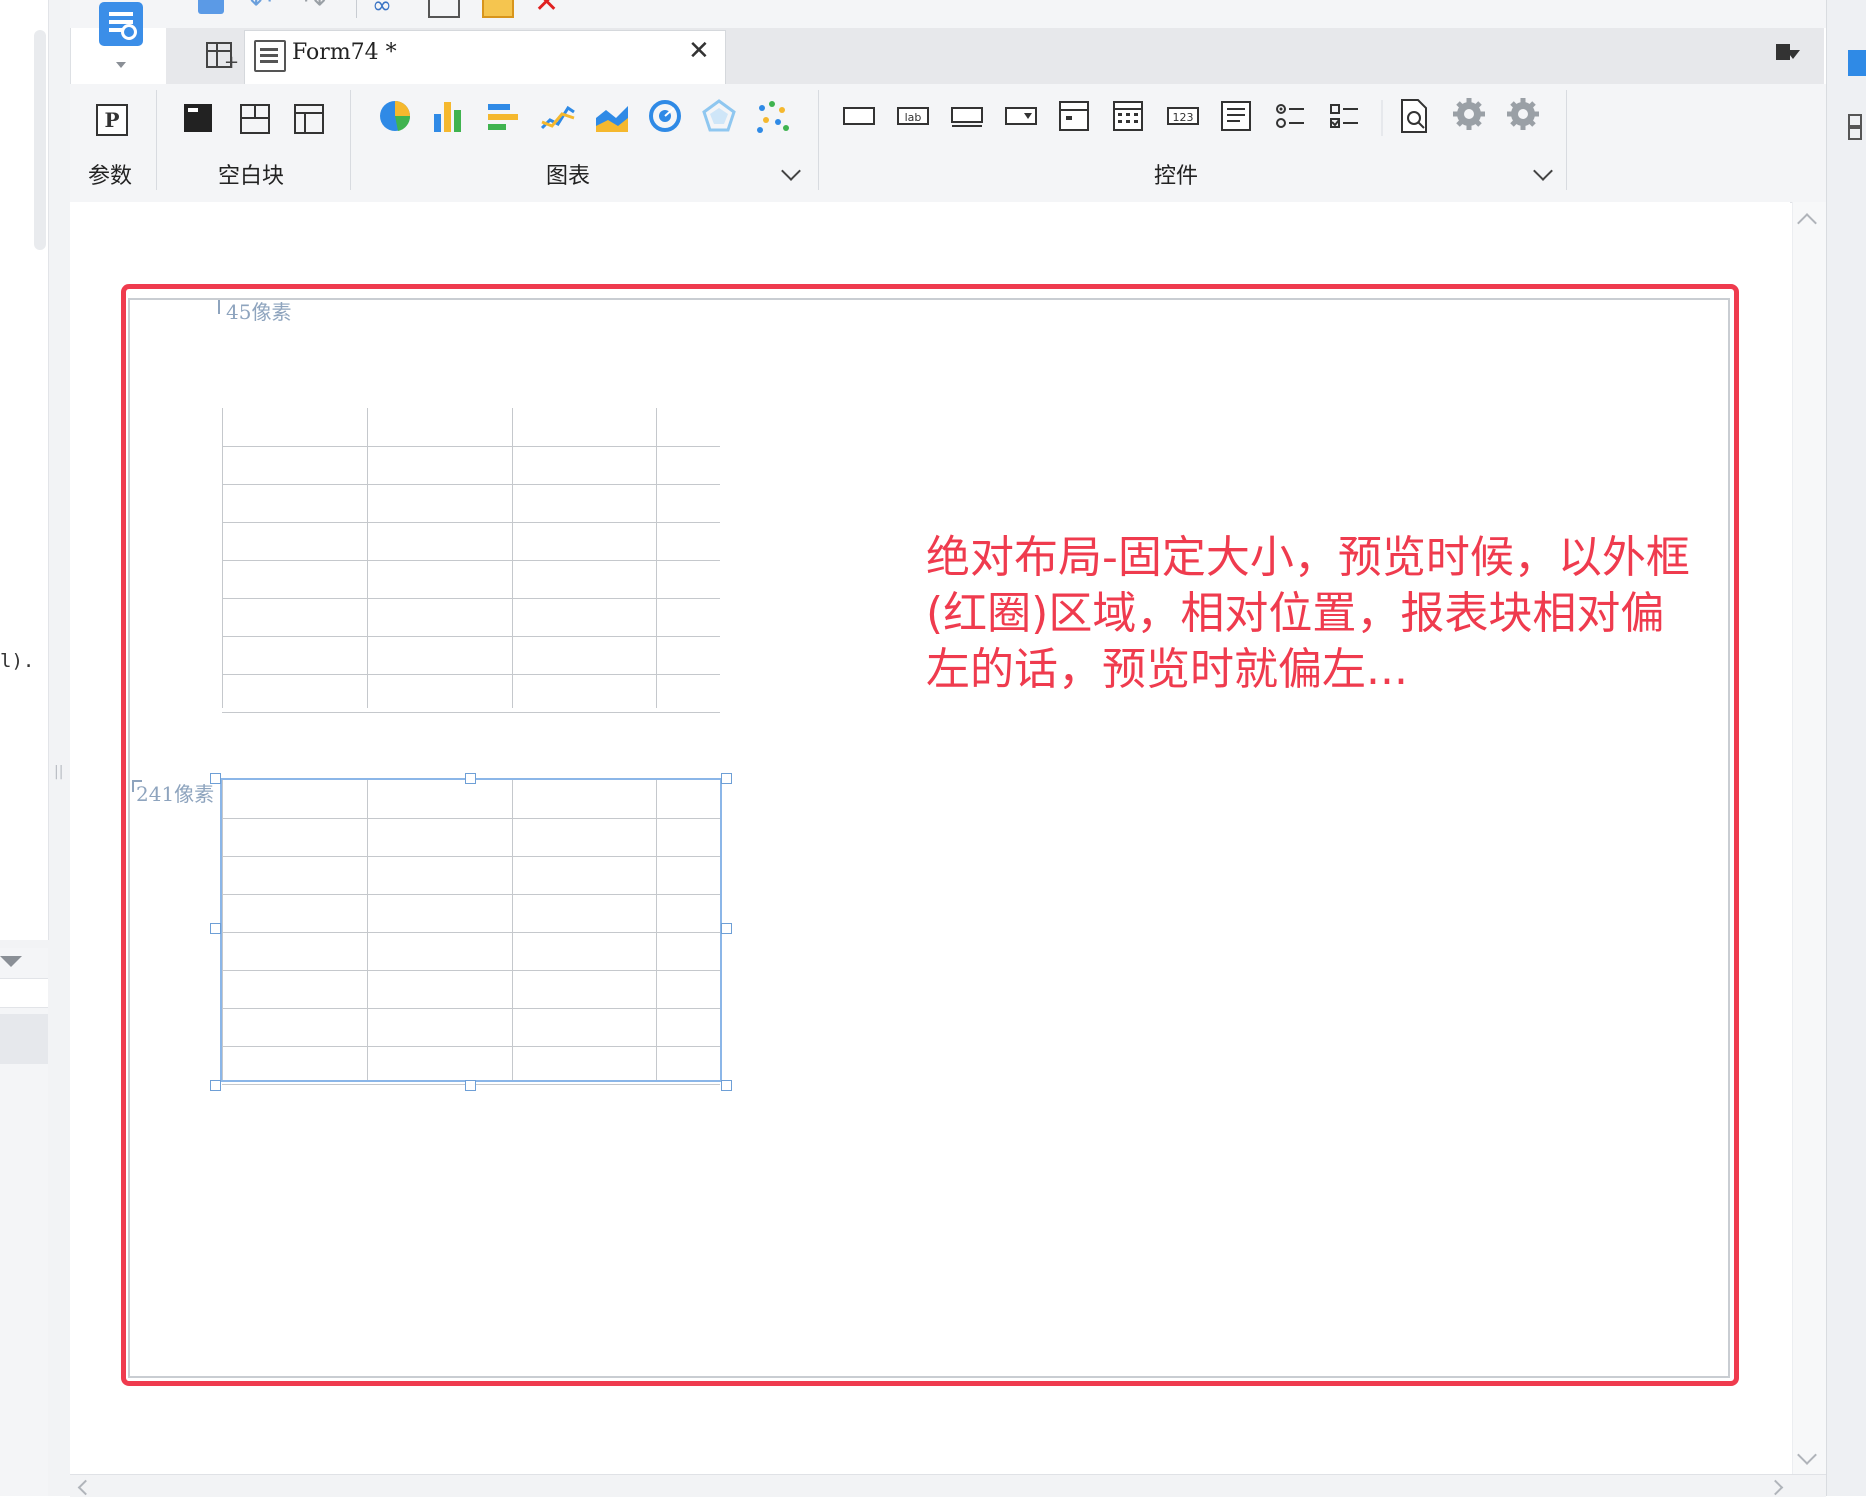 Image resolution: width=1866 pixels, height=1497 pixels. Describe the element at coordinates (1344, 116) in the screenshot. I see `checkbox-group-icon` at that location.